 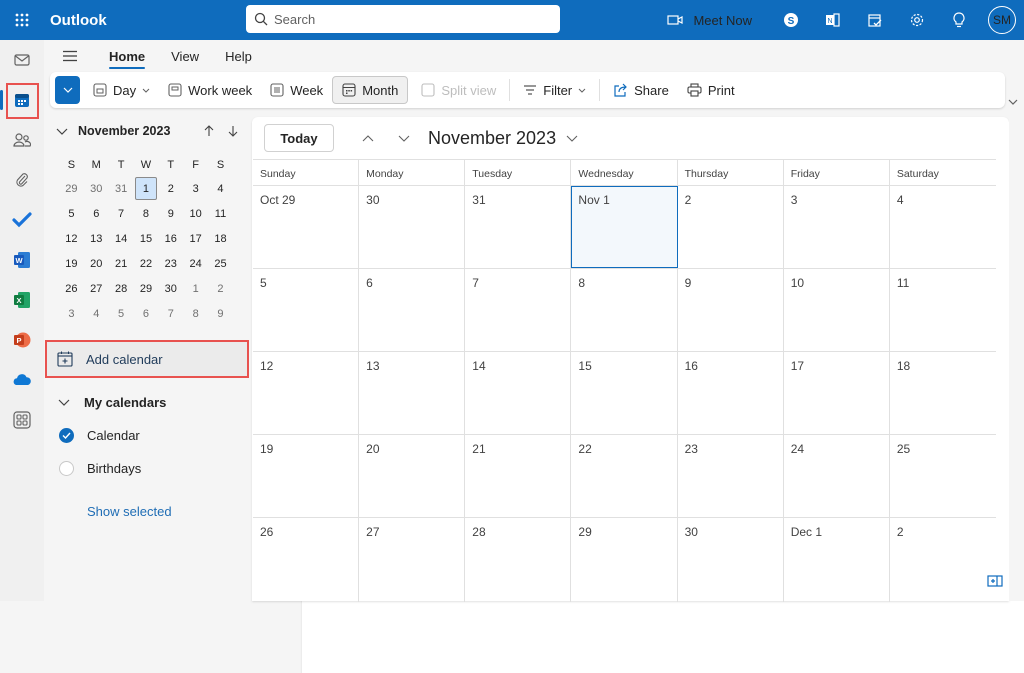 I want to click on day-cell: 26, so click(x=306, y=560).